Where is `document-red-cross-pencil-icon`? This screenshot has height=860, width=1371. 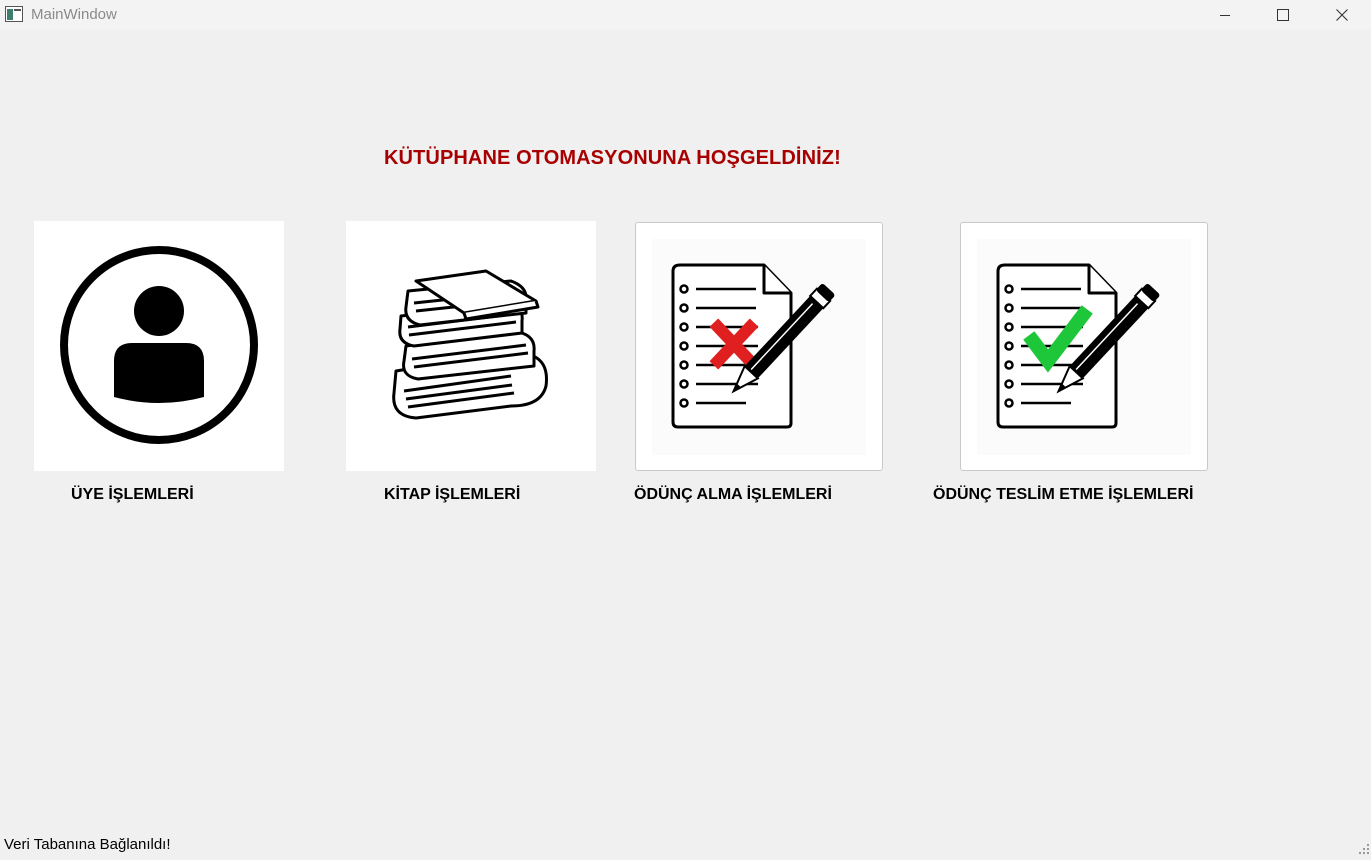
document-red-cross-pencil-icon is located at coordinates (759, 347).